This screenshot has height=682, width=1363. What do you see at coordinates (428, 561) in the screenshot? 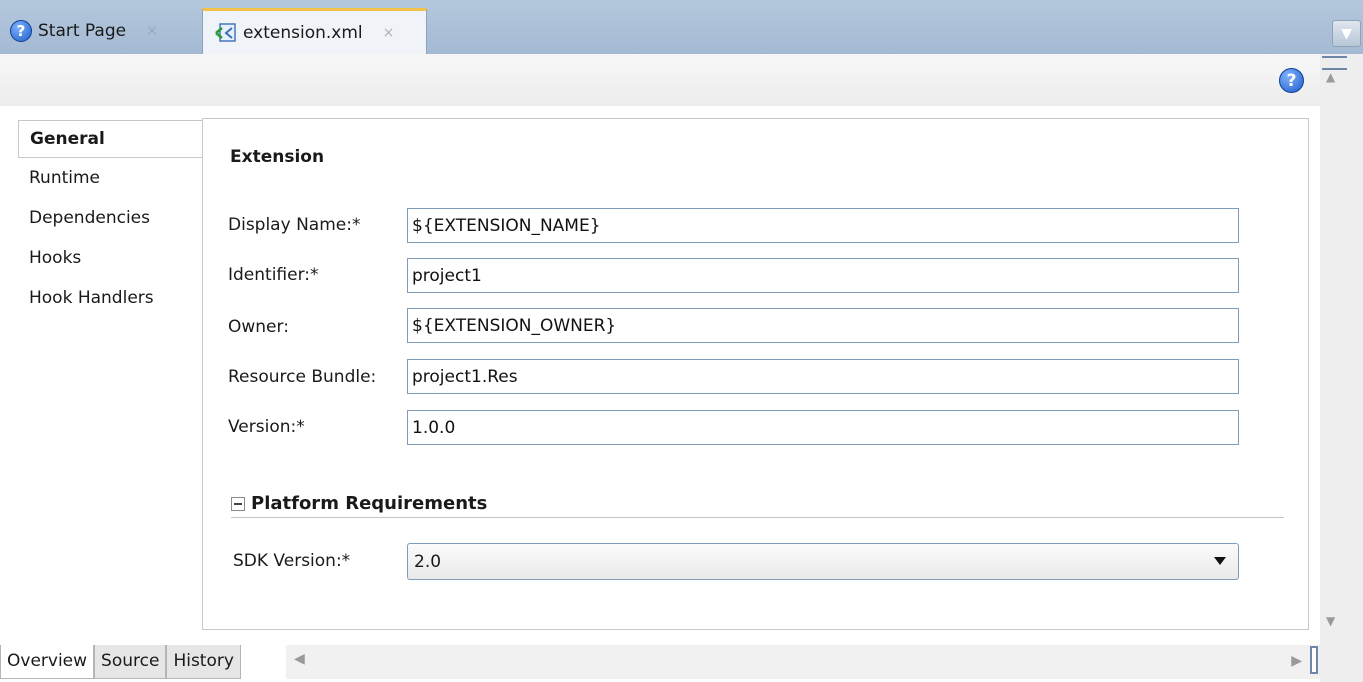
I see `sdk-version-value: 2.0` at bounding box center [428, 561].